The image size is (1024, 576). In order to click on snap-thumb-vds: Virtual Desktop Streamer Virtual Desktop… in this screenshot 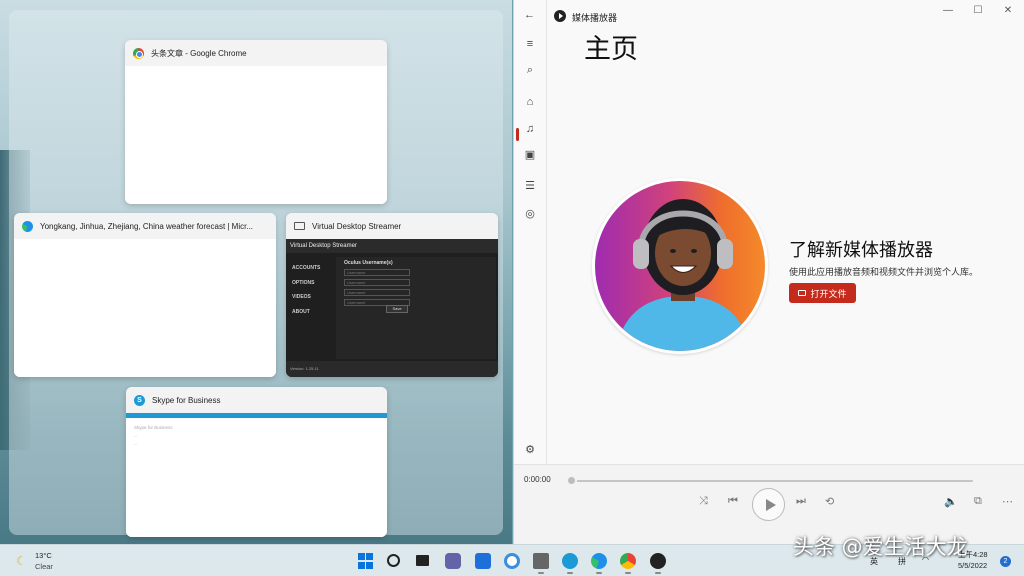, I will do `click(392, 295)`.